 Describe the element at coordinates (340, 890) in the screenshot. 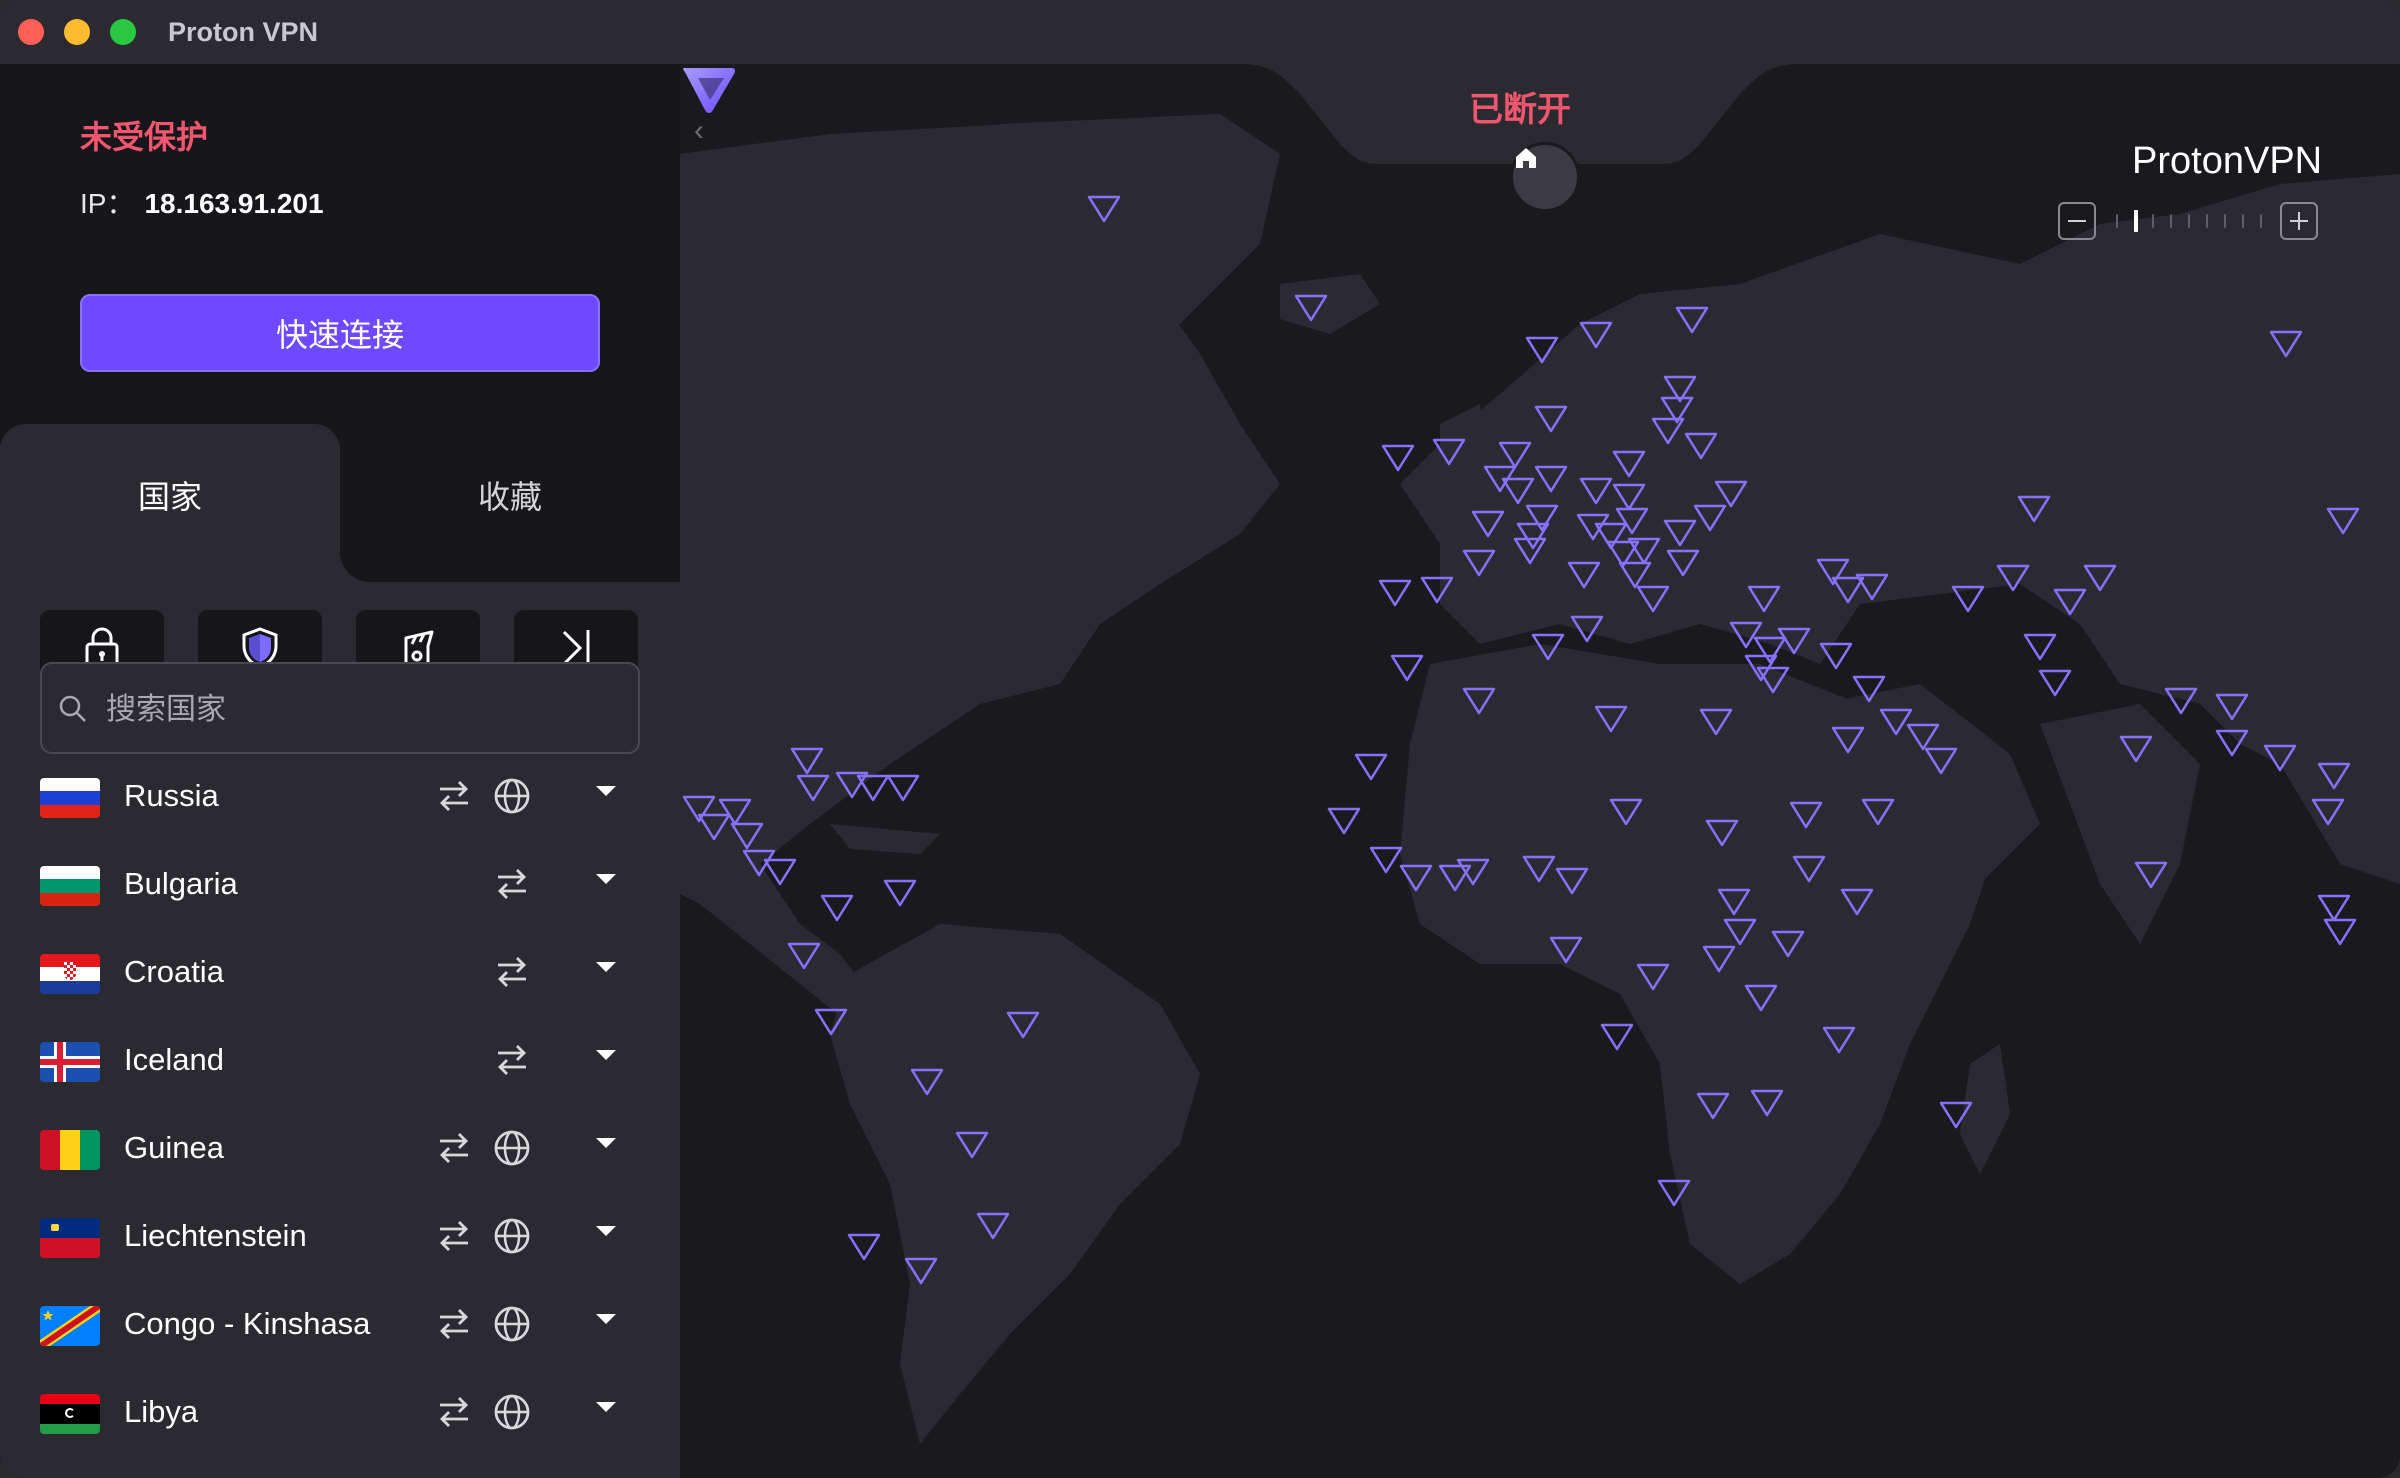

I see `country-row-bulgaria: Bulgaria` at that location.